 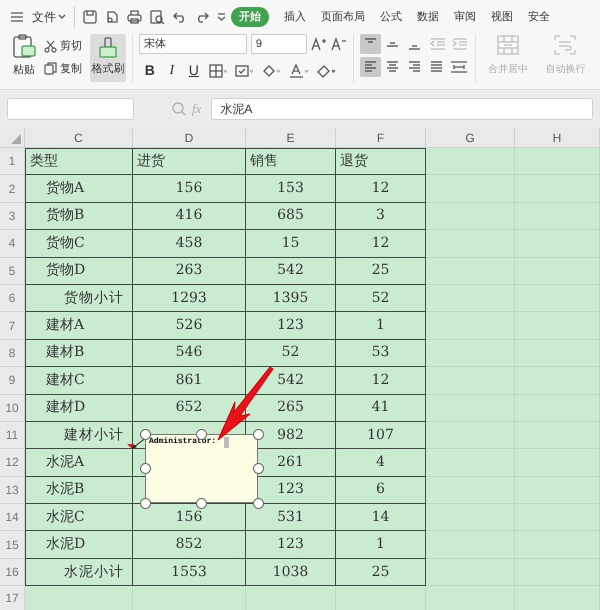 What do you see at coordinates (414, 47) in the screenshot?
I see `align-bottom-icon` at bounding box center [414, 47].